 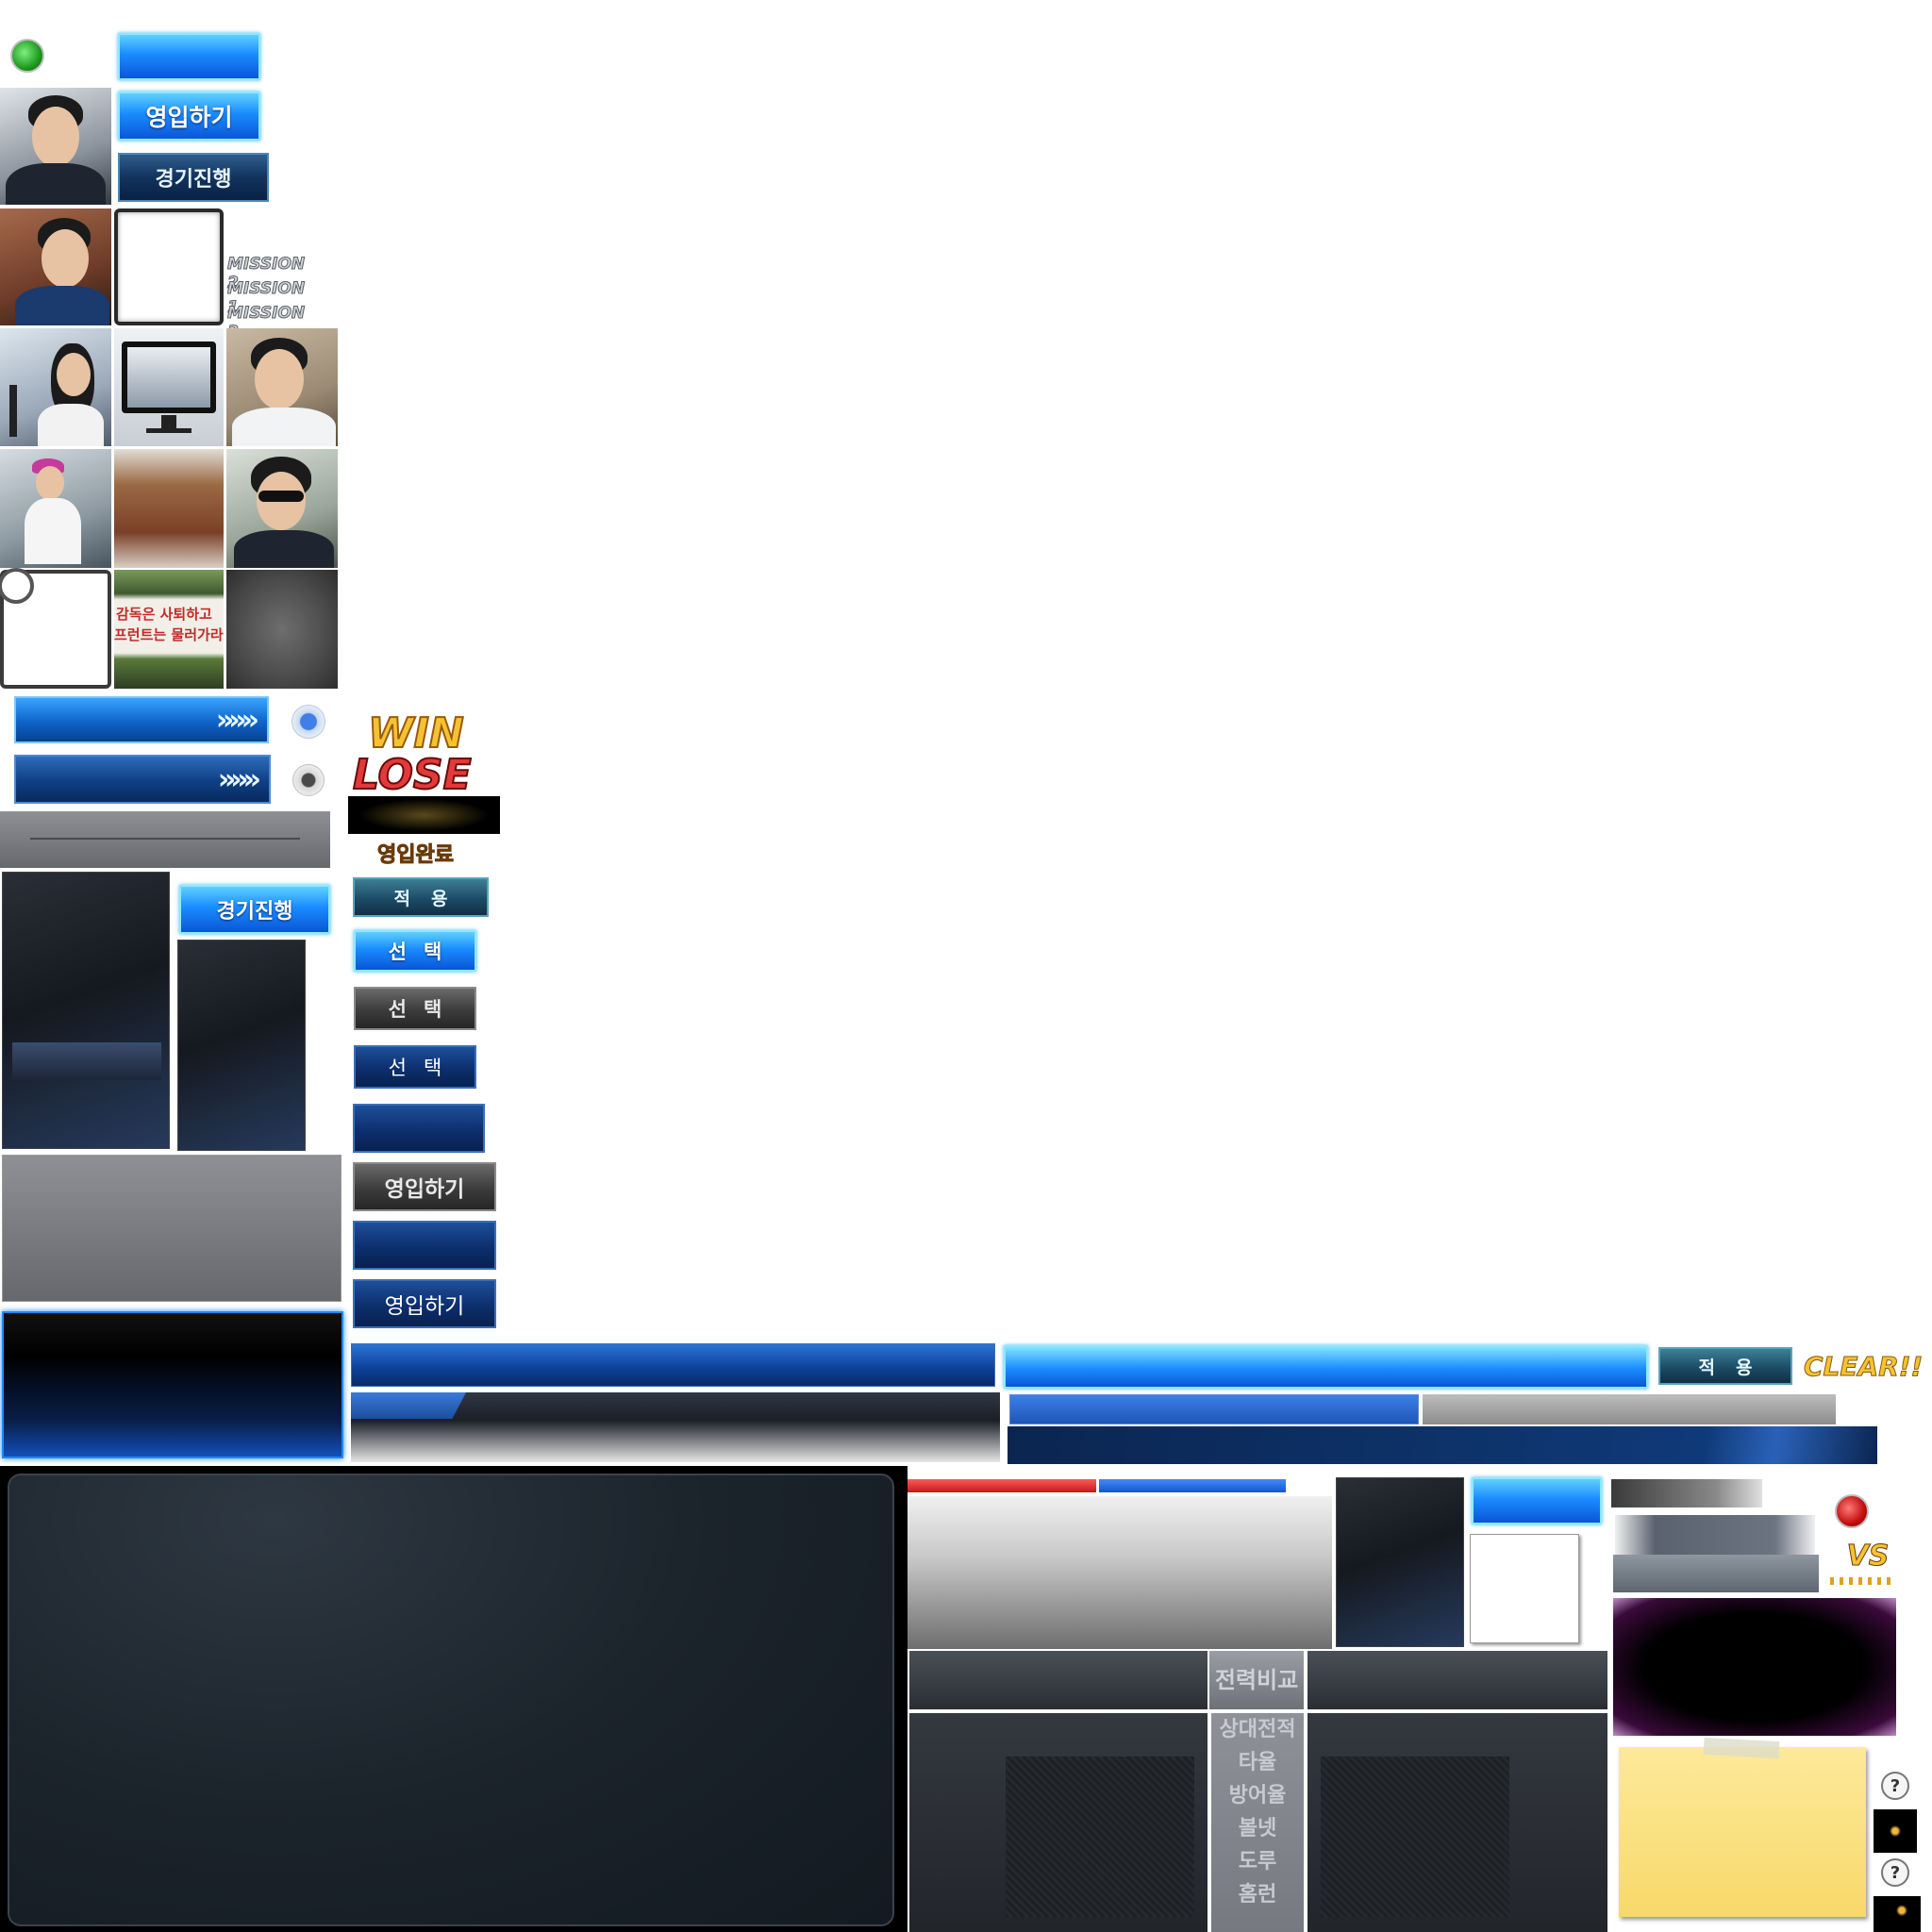 I want to click on match-proceed-button-dark: 경기진행, so click(x=194, y=178).